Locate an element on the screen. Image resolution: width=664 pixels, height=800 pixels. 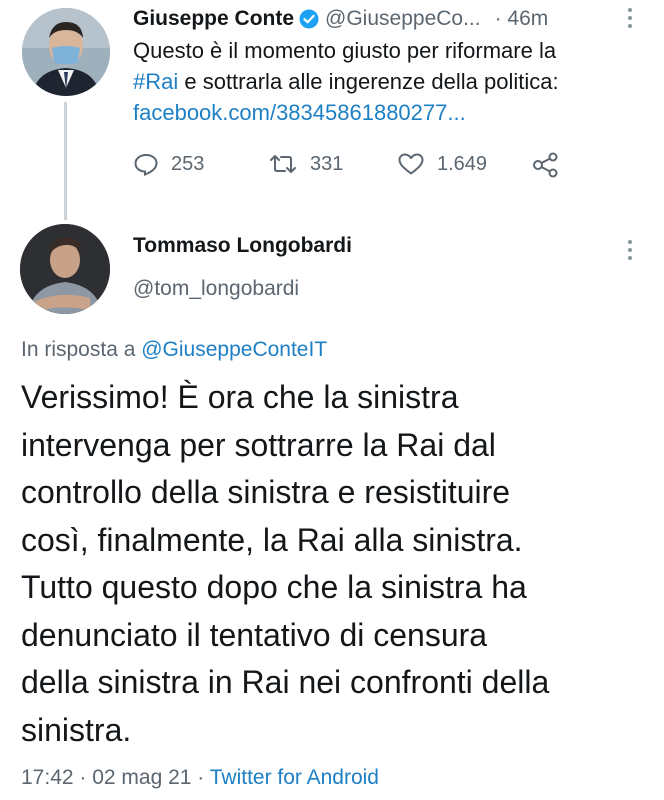
like-action: 1.649 is located at coordinates (442, 164).